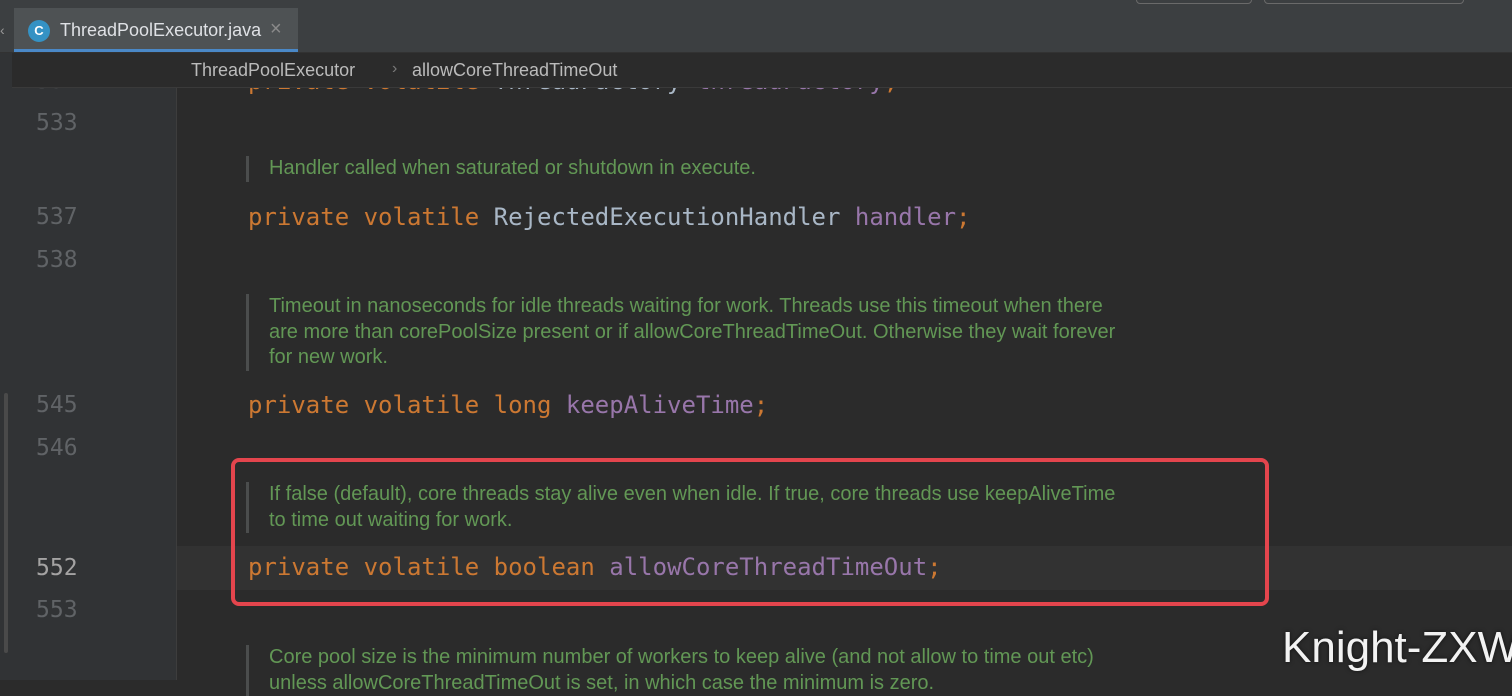 The image size is (1512, 696). I want to click on scrollbar-thumb, so click(6, 523).